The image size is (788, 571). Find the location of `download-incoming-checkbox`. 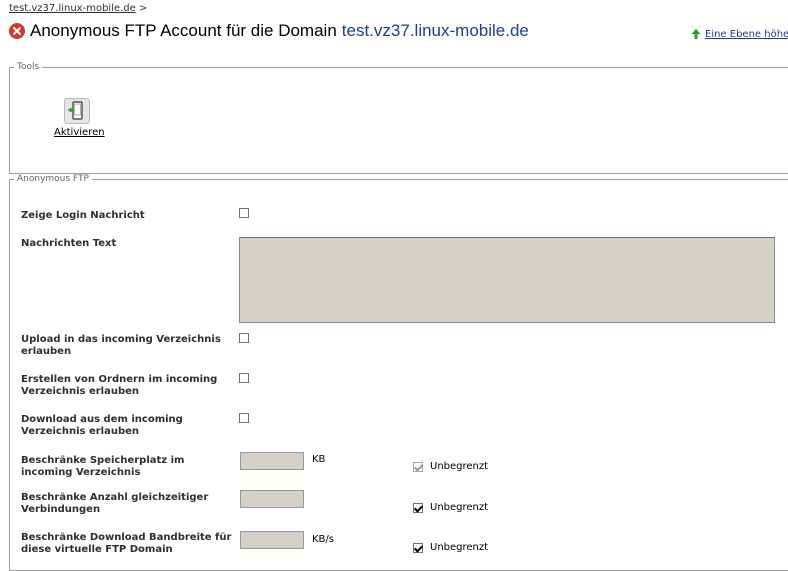

download-incoming-checkbox is located at coordinates (244, 418).